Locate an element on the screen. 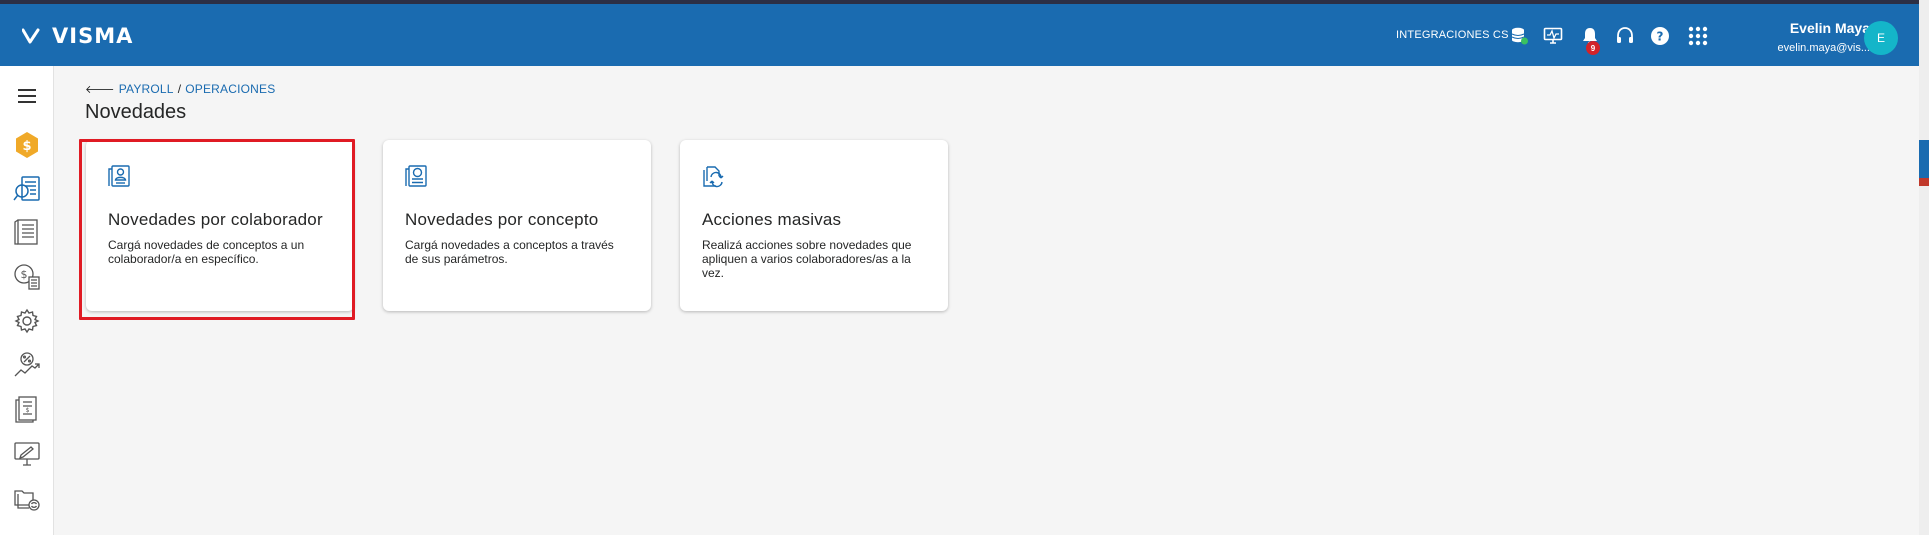  concept-document-icon is located at coordinates (416, 176).